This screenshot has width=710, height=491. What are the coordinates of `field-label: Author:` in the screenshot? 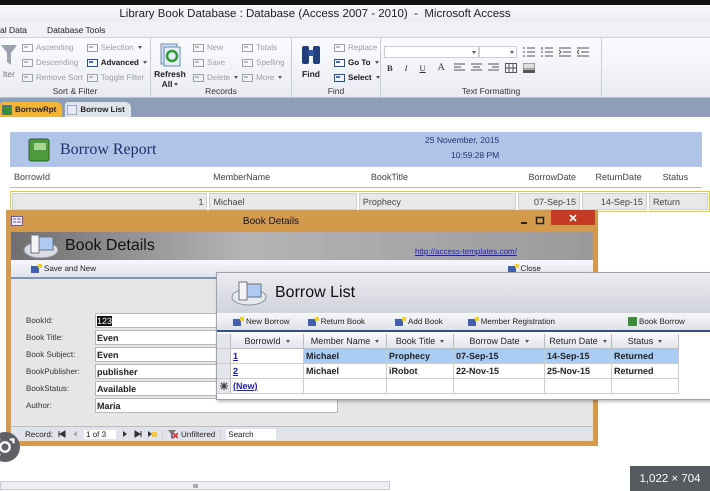 It's located at (39, 405).